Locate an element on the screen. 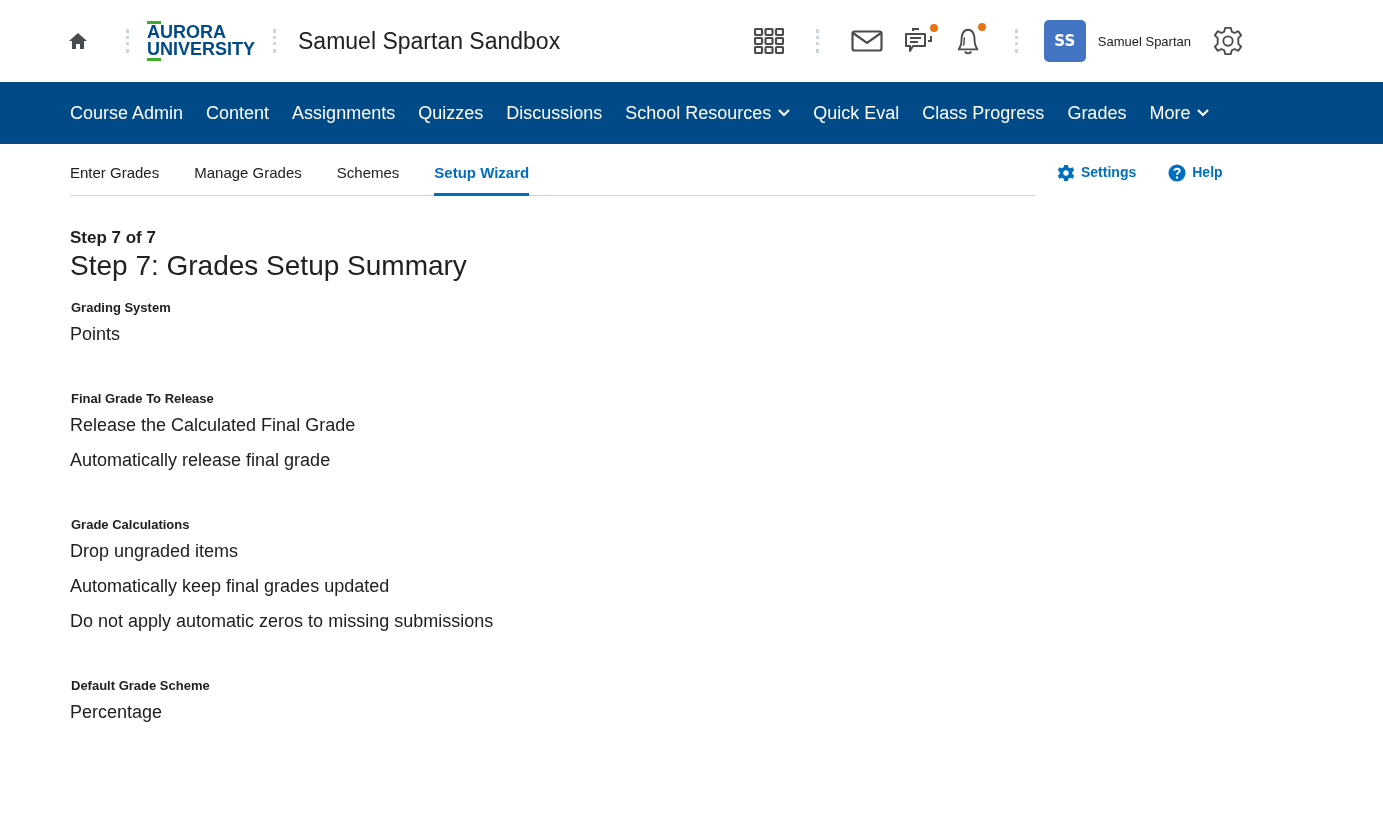  help-link: Help is located at coordinates (1195, 174).